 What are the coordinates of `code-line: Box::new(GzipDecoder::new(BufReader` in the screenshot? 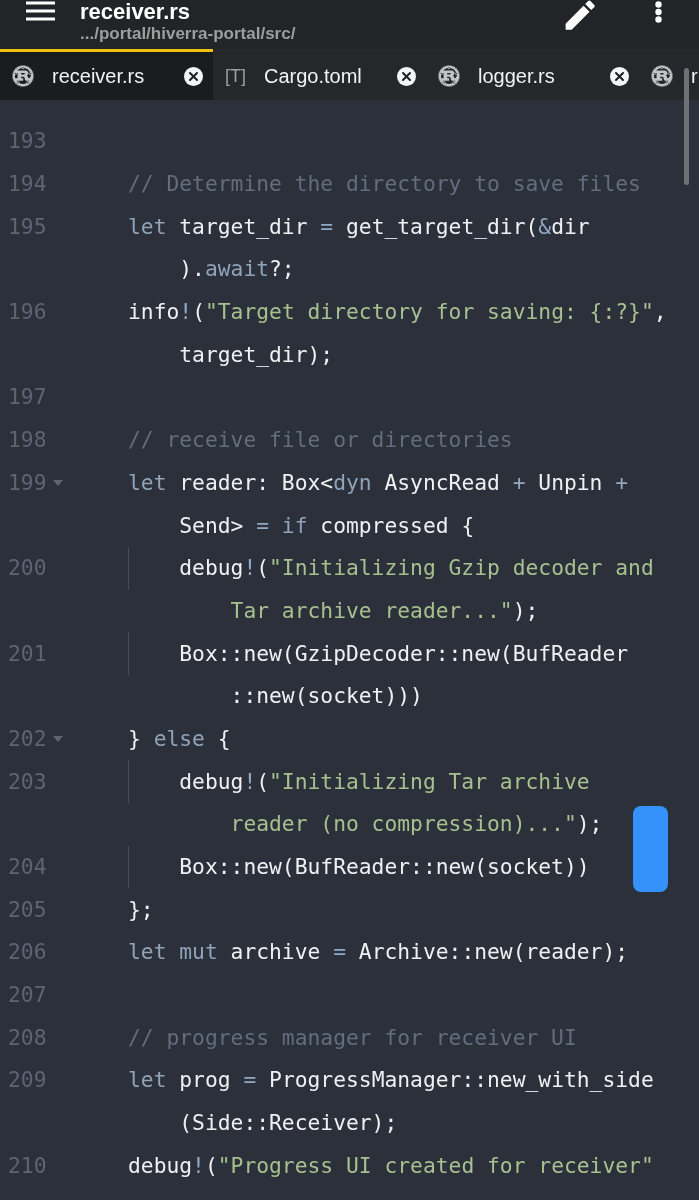 It's located at (404, 653).